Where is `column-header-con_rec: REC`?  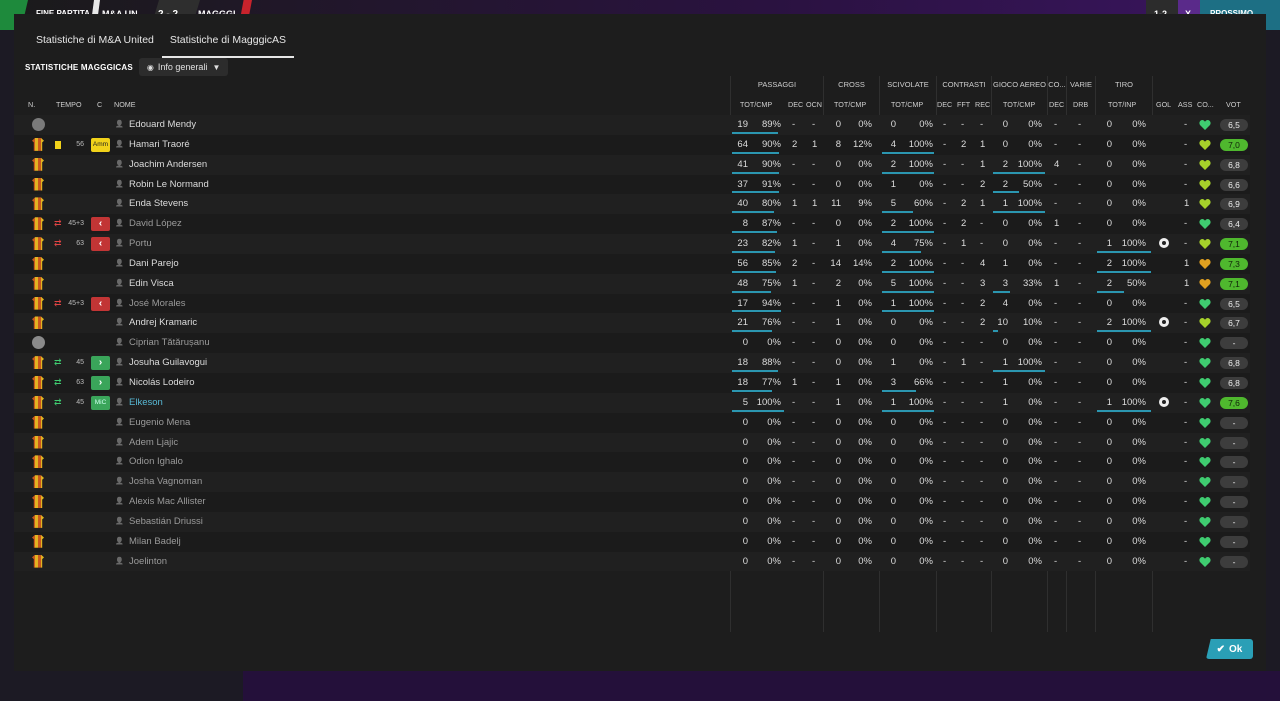
column-header-con_rec: REC is located at coordinates (982, 105).